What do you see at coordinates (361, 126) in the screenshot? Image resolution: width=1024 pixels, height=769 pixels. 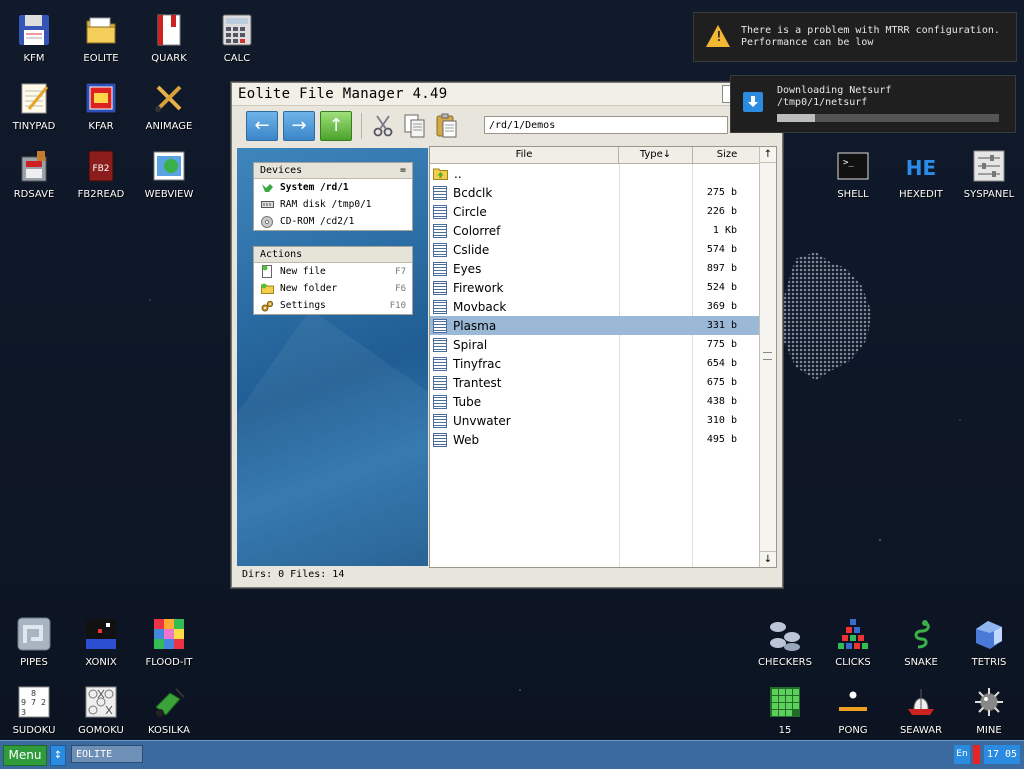 I see `toolbar-separator` at bounding box center [361, 126].